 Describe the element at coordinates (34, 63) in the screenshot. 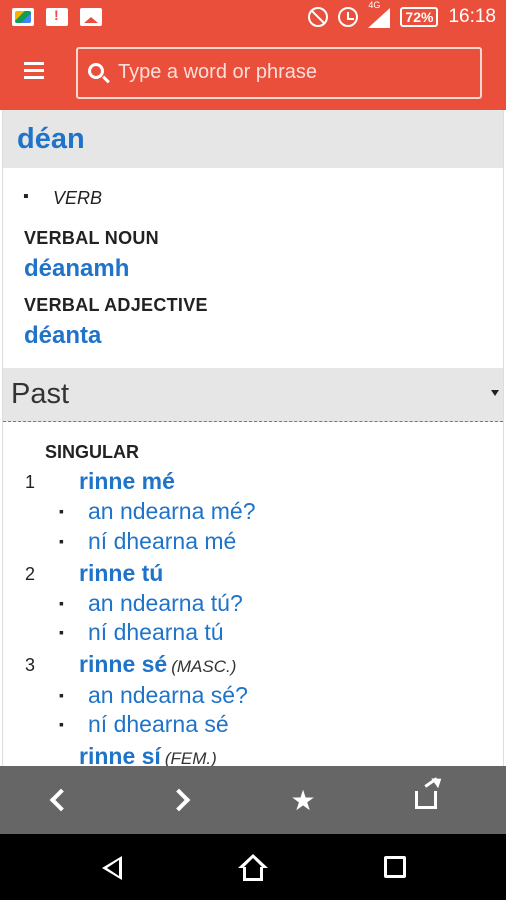

I see `menu-icon` at that location.